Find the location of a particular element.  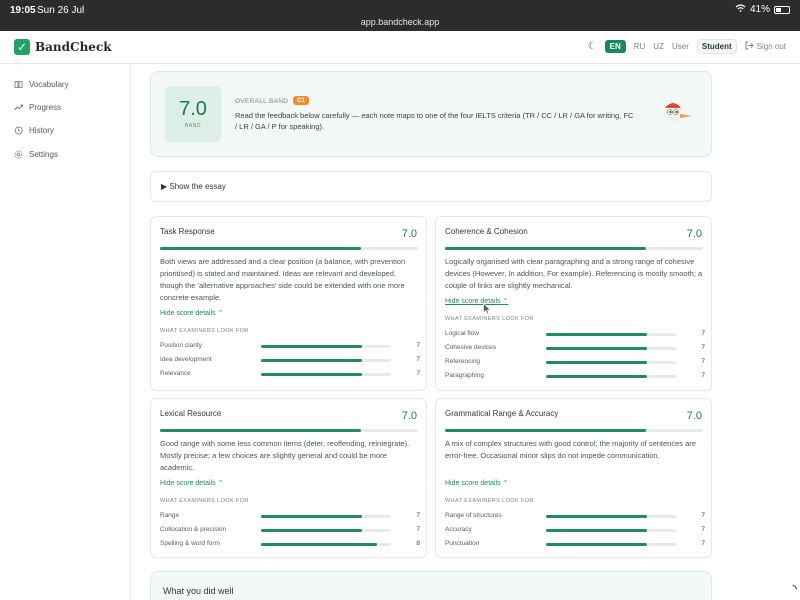

brand-name: BandCheck is located at coordinates (73, 47).